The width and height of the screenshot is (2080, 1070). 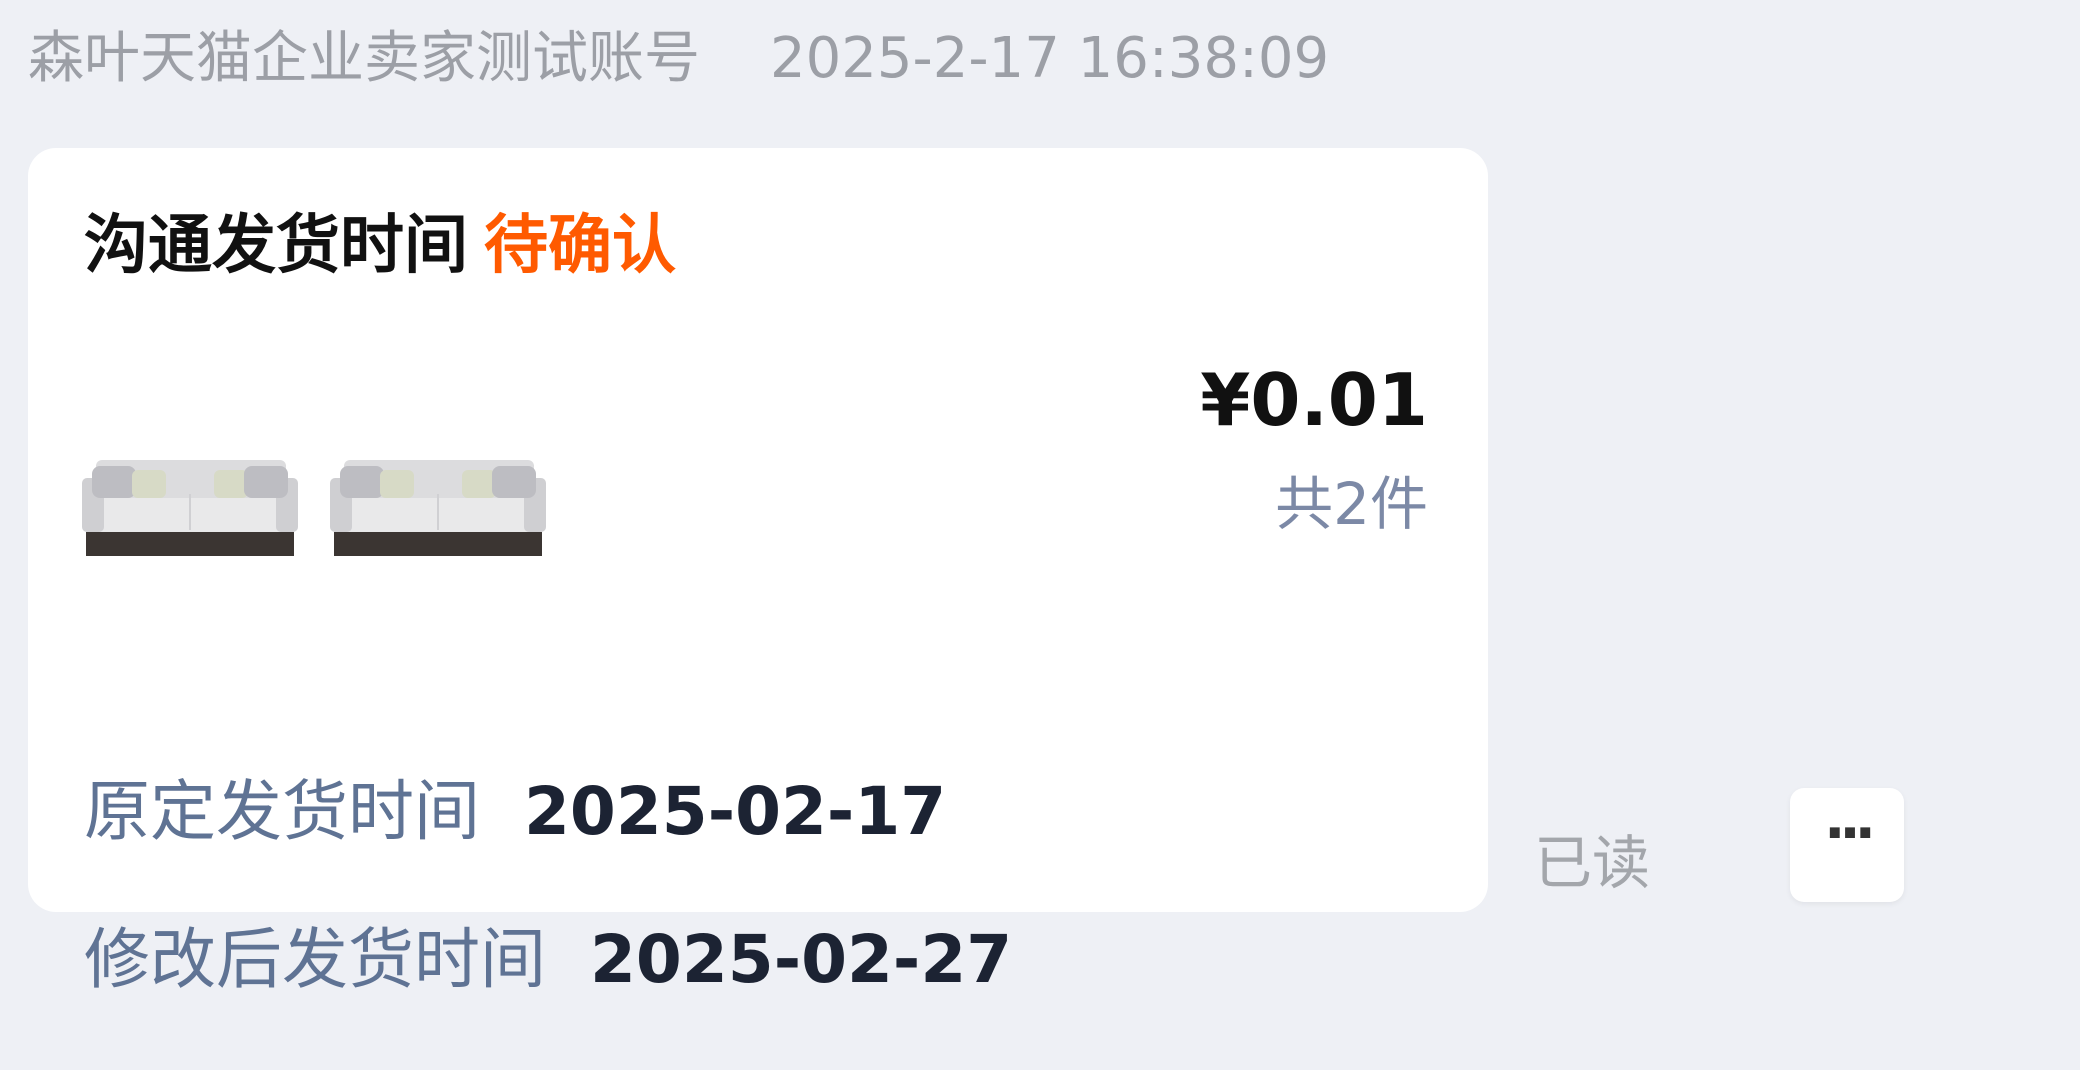 What do you see at coordinates (801, 959) in the screenshot?
I see `modified-ship-date: 2025-02-27` at bounding box center [801, 959].